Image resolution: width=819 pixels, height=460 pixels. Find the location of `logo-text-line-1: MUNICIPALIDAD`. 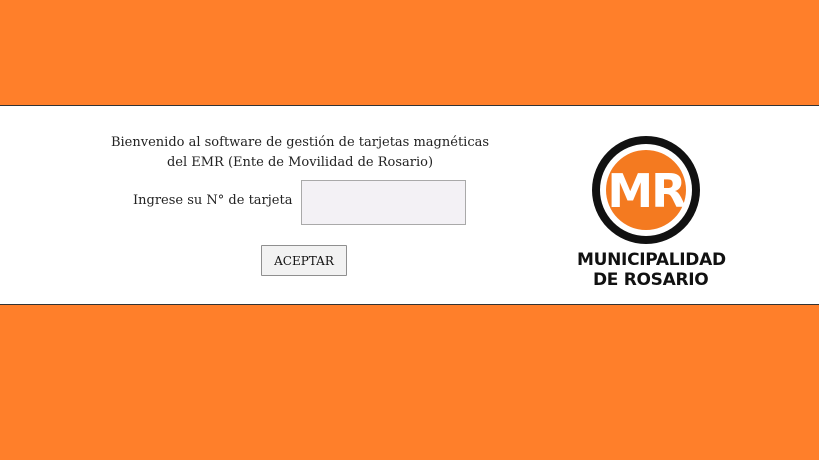

logo-text-line-1: MUNICIPALIDAD is located at coordinates (651, 260).